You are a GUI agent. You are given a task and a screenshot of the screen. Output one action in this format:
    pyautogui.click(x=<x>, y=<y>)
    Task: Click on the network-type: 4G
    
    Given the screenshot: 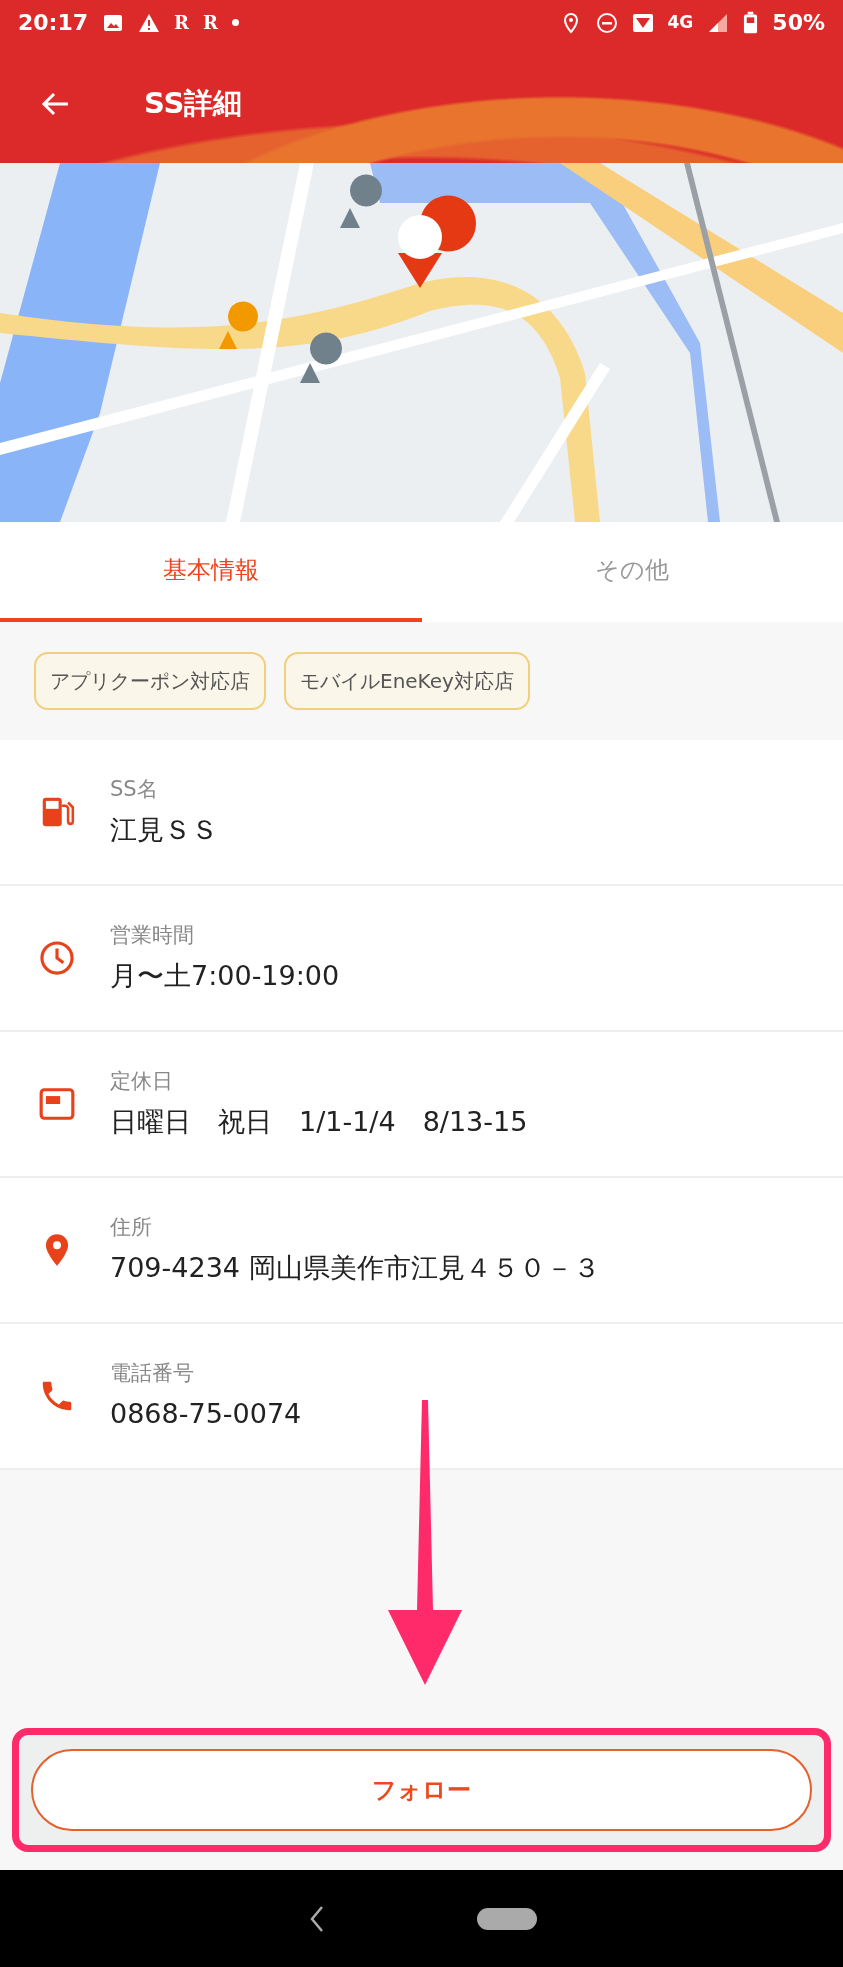 What is the action you would take?
    pyautogui.click(x=680, y=22)
    